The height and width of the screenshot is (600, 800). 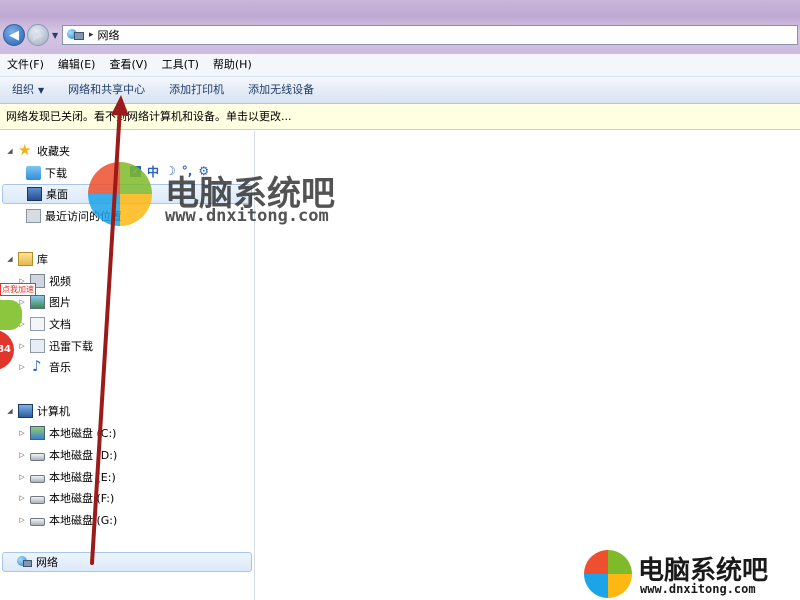 What do you see at coordinates (109, 330) in the screenshot?
I see `annotation-arrow` at bounding box center [109, 330].